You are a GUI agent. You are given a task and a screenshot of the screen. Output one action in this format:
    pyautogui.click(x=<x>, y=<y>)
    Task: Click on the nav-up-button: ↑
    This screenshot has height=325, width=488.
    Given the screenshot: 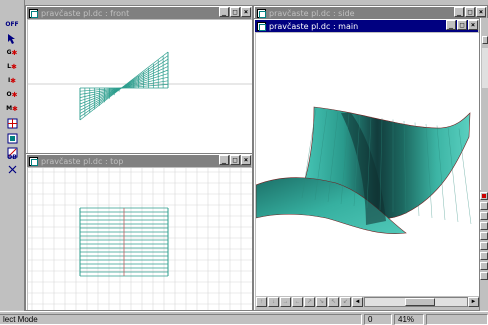 What is the action you would take?
    pyautogui.click(x=261, y=302)
    